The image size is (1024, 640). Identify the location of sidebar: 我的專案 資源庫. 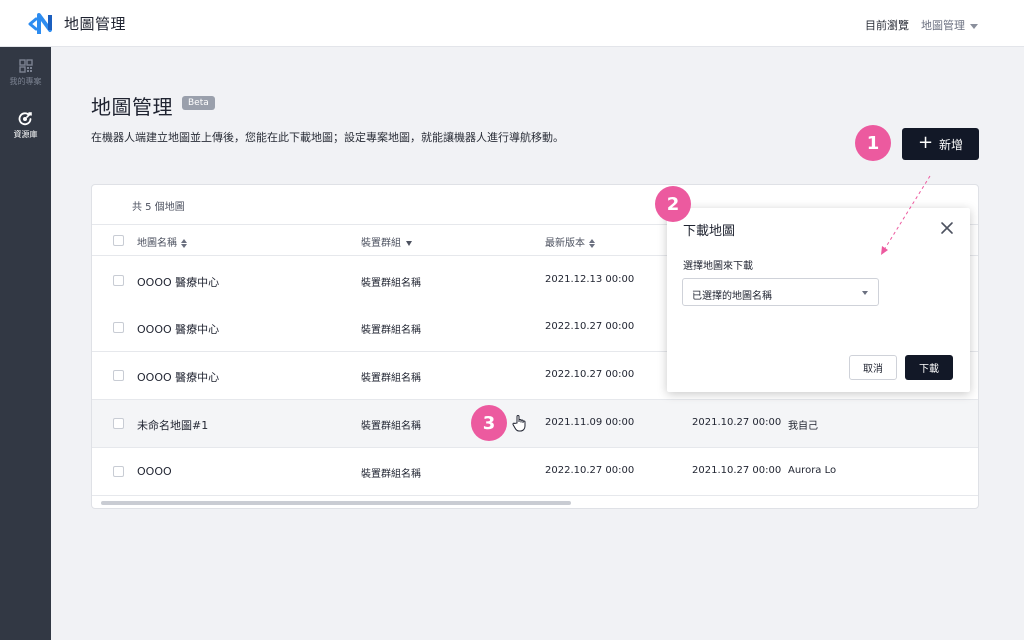
(25, 343).